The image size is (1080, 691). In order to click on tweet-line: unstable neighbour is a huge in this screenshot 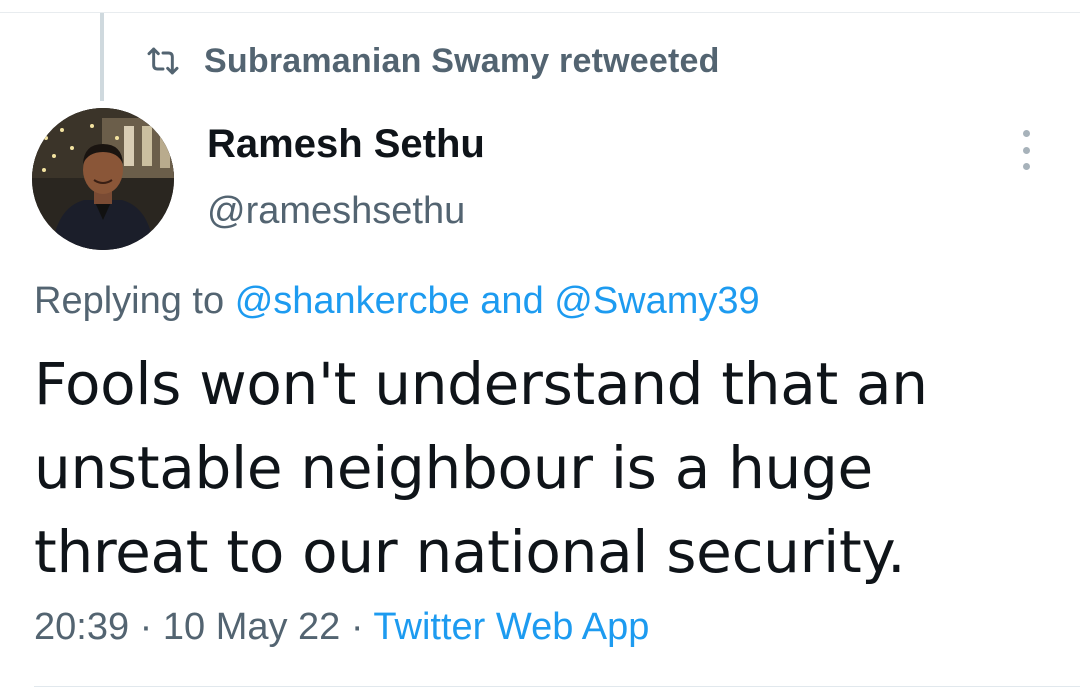, I will do `click(453, 468)`.